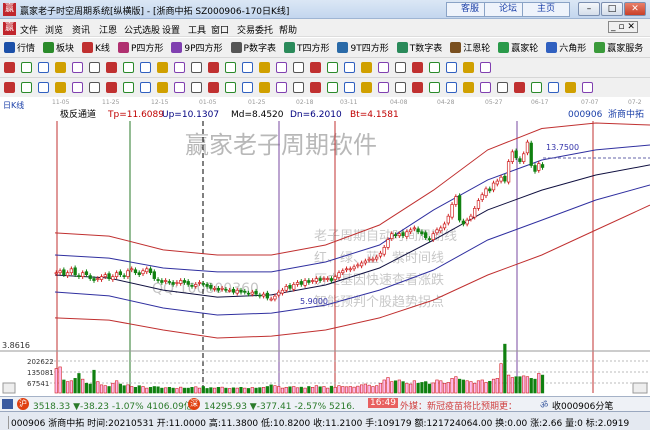 Image resolution: width=650 pixels, height=430 pixels. Describe the element at coordinates (162, 67) in the screenshot. I see `last-icon` at that location.